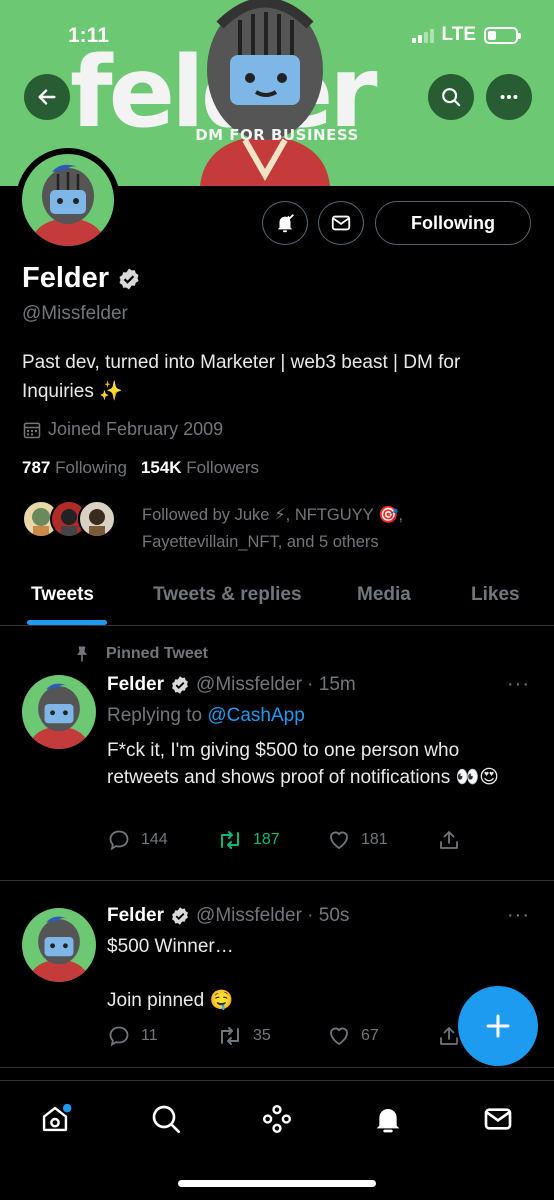 This screenshot has height=1200, width=554. Describe the element at coordinates (502, 35) in the screenshot. I see `battery-icon` at that location.